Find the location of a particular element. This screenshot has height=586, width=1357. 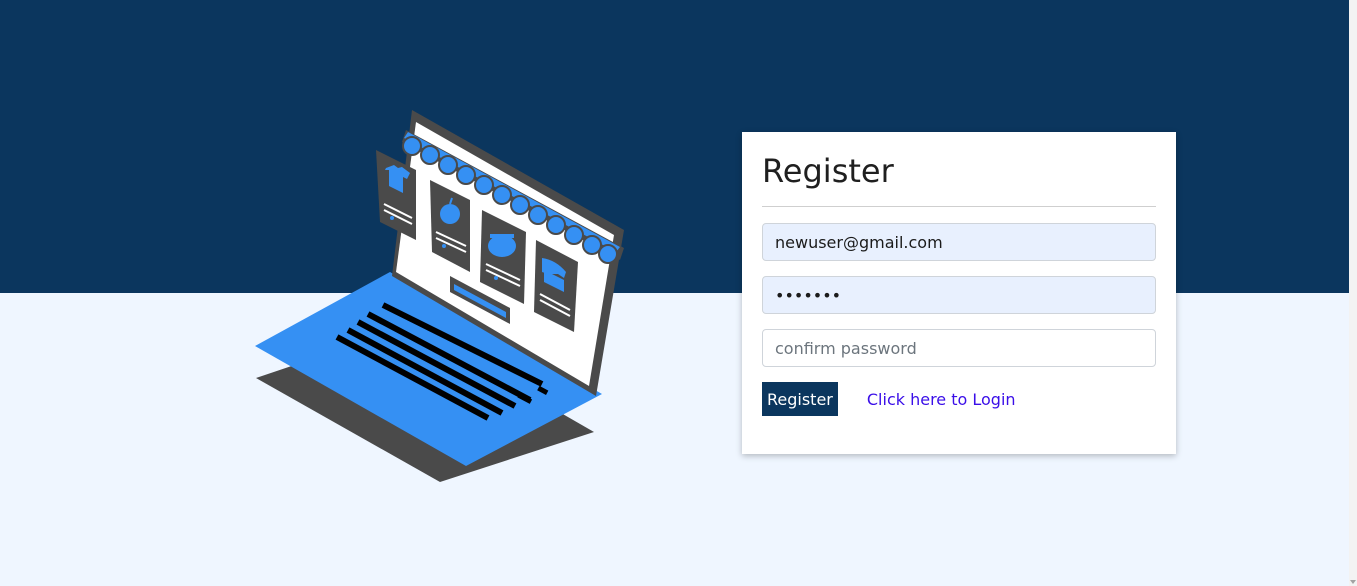

password-field is located at coordinates (959, 295).